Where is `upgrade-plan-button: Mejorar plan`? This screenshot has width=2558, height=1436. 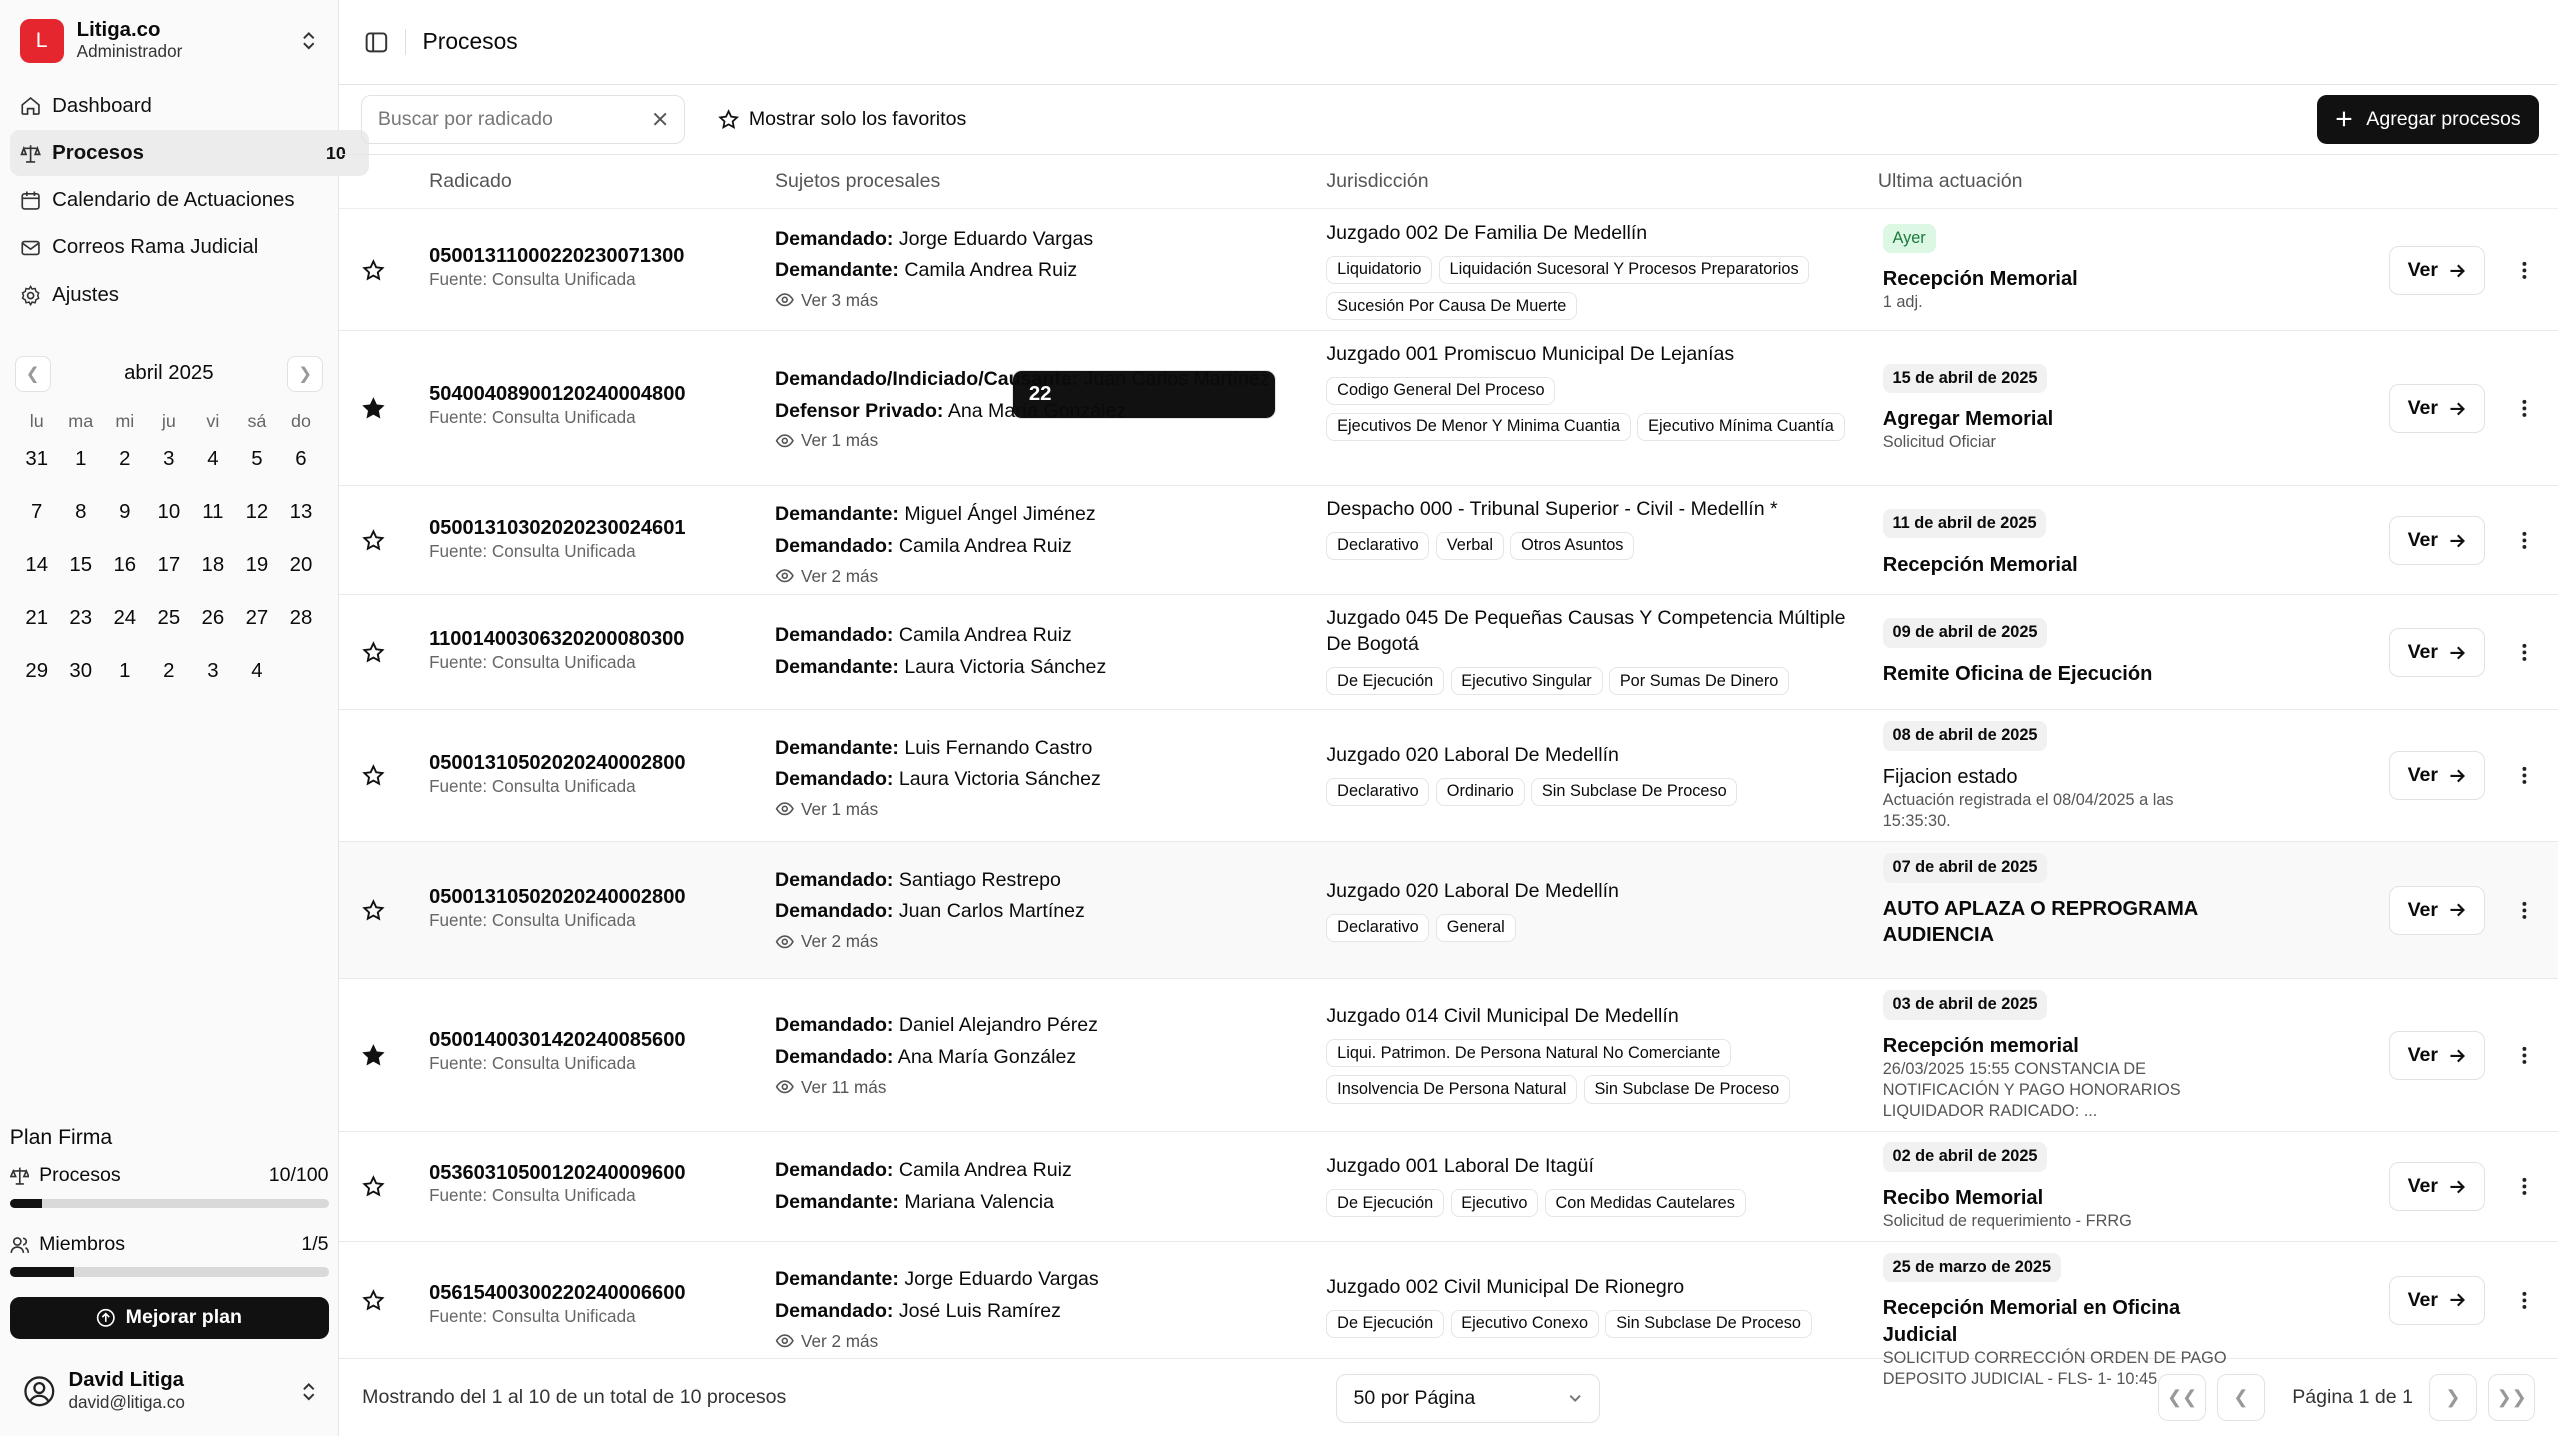 upgrade-plan-button: Mejorar plan is located at coordinates (169, 1317).